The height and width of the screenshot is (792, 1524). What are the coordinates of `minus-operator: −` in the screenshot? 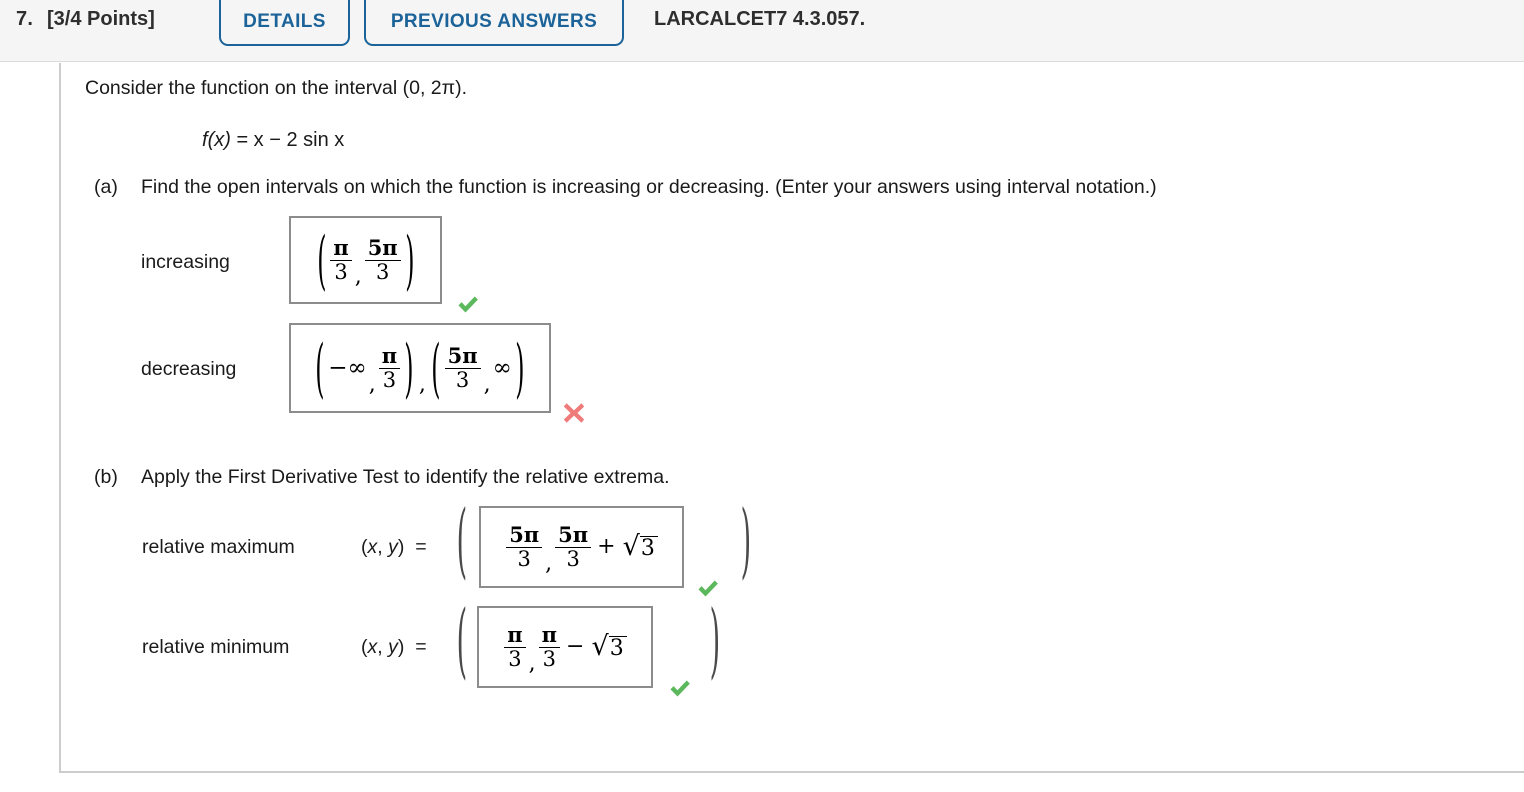 It's located at (575, 646).